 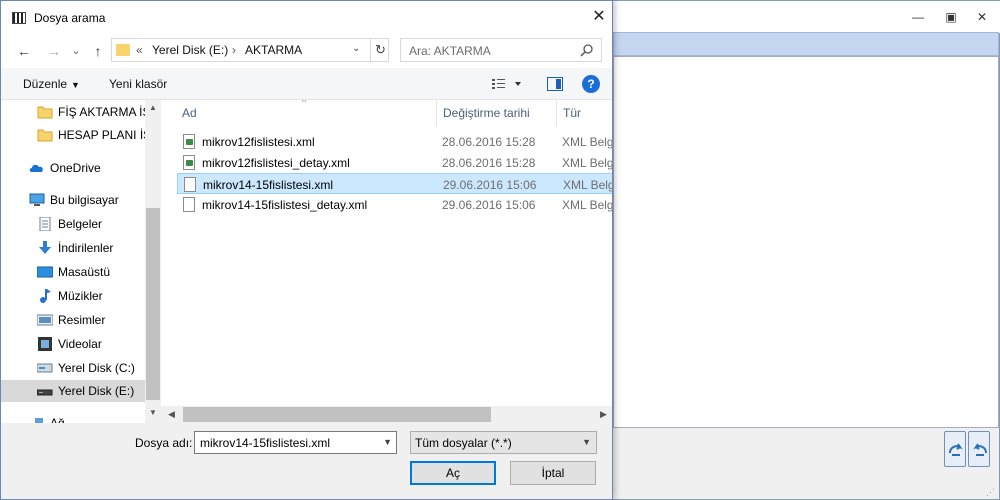 I want to click on back-arrow-icon: ←, so click(x=24, y=51).